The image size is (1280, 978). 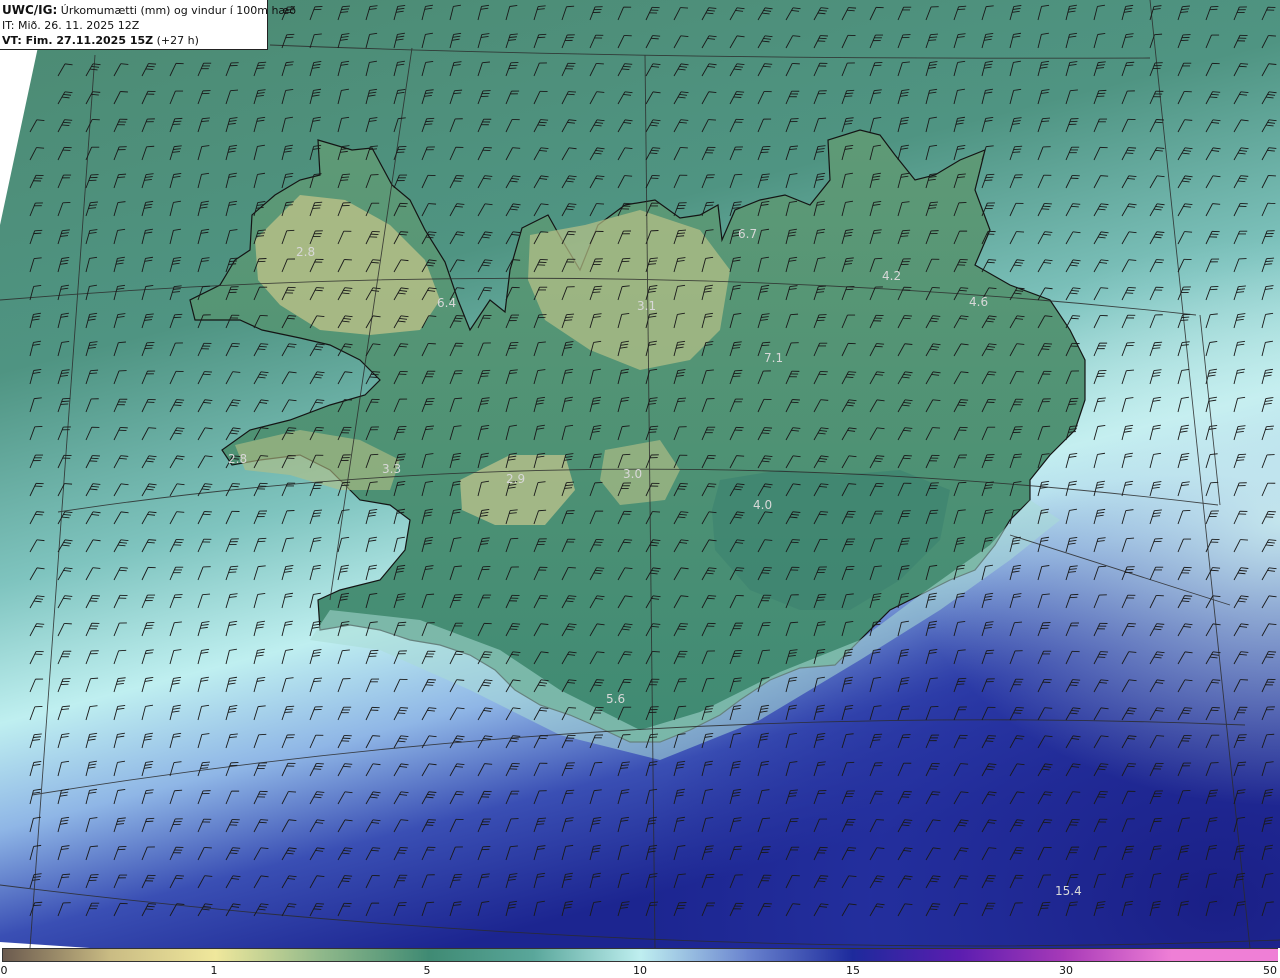 I want to click on value-label: 2.9, so click(x=515, y=479).